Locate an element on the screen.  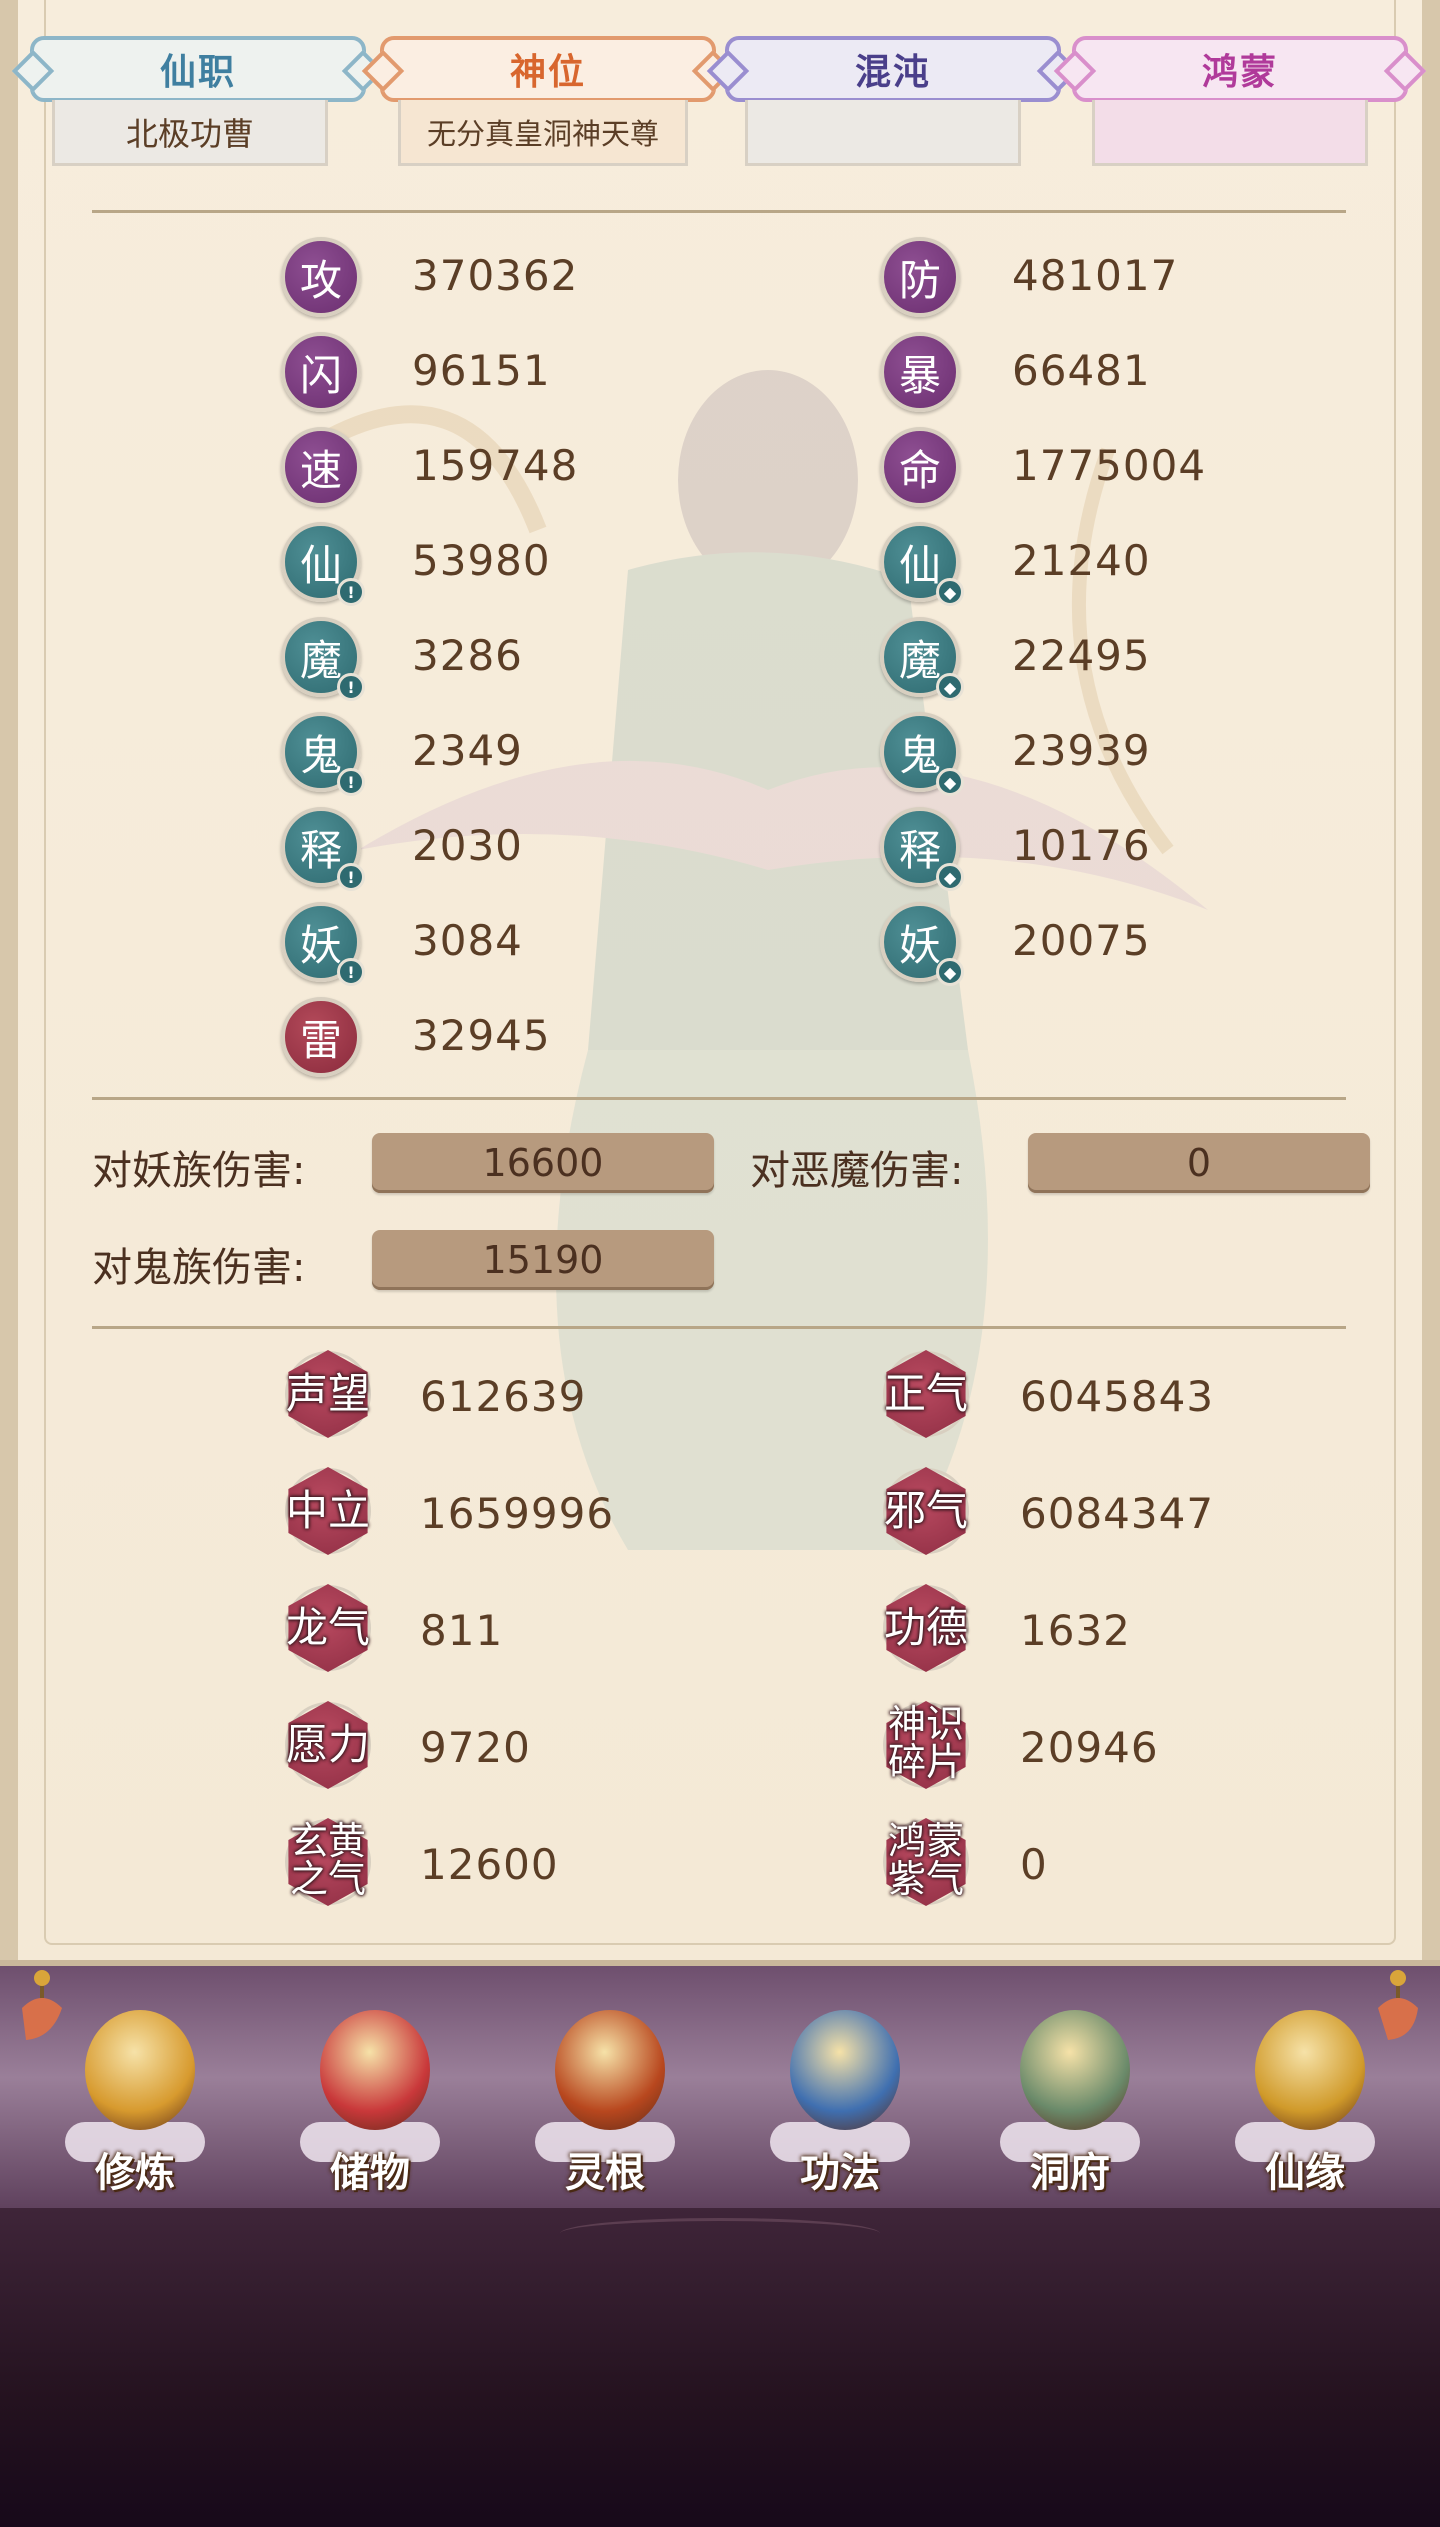
stat-right-icon-6: 鬼 ◆ is located at coordinates (922, 754).